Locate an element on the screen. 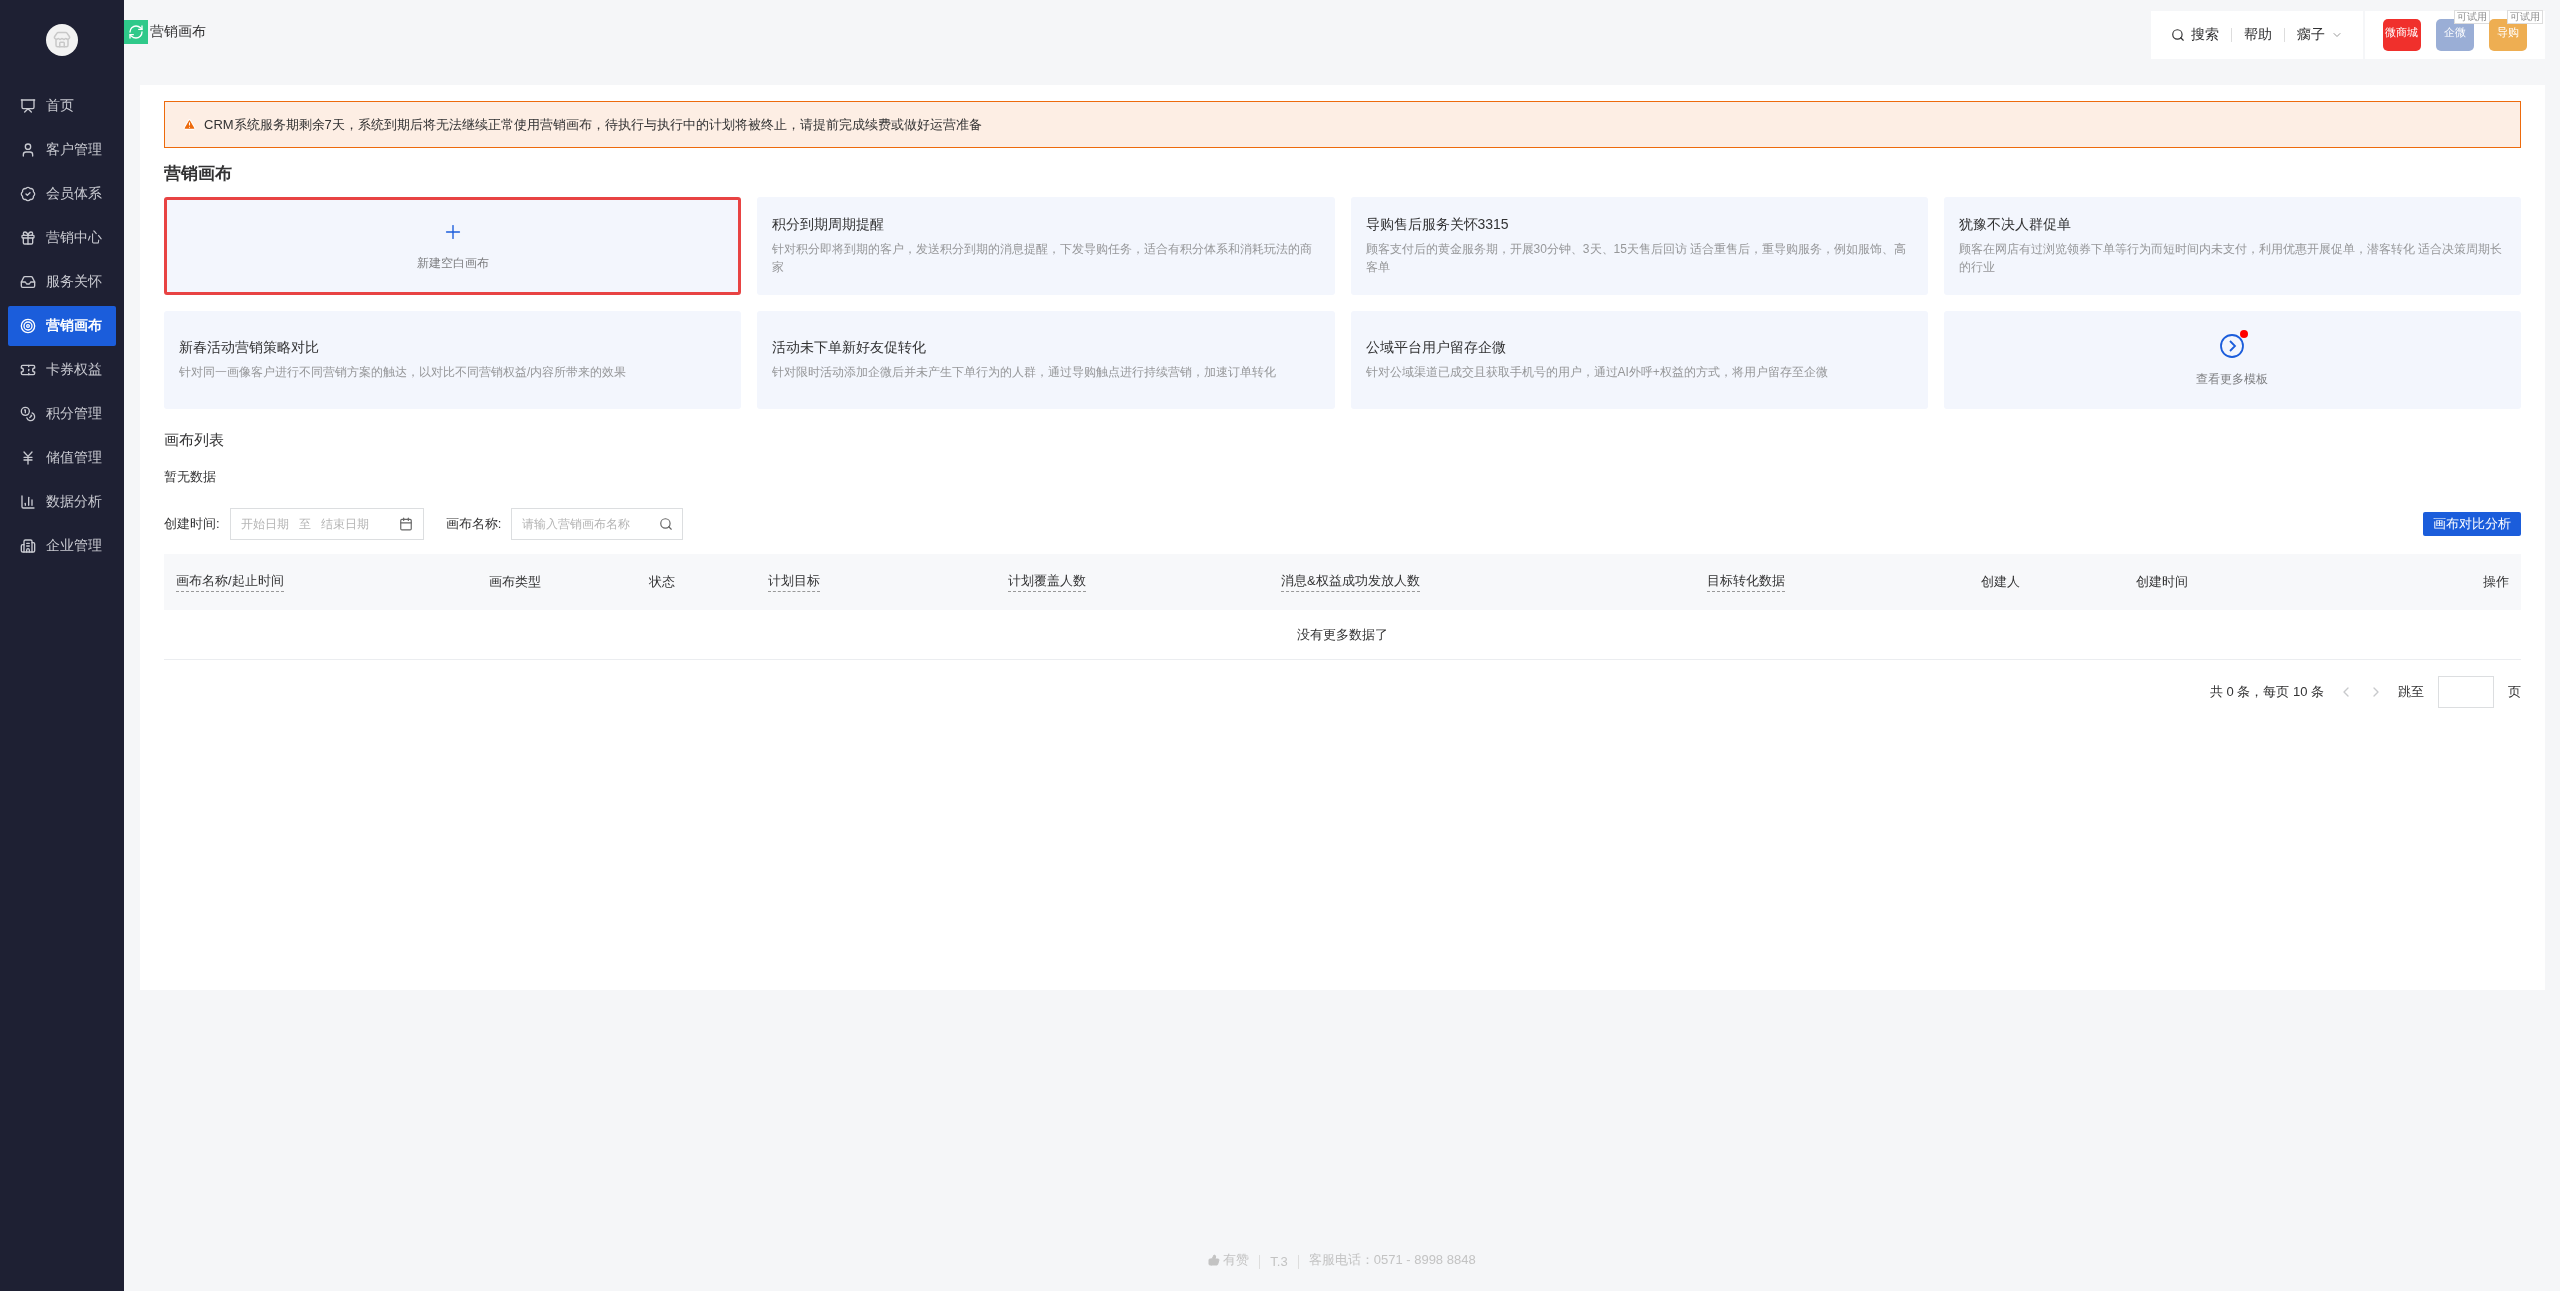 This screenshot has width=2560, height=1291. compare-button: 画布对比分析 is located at coordinates (2472, 524).